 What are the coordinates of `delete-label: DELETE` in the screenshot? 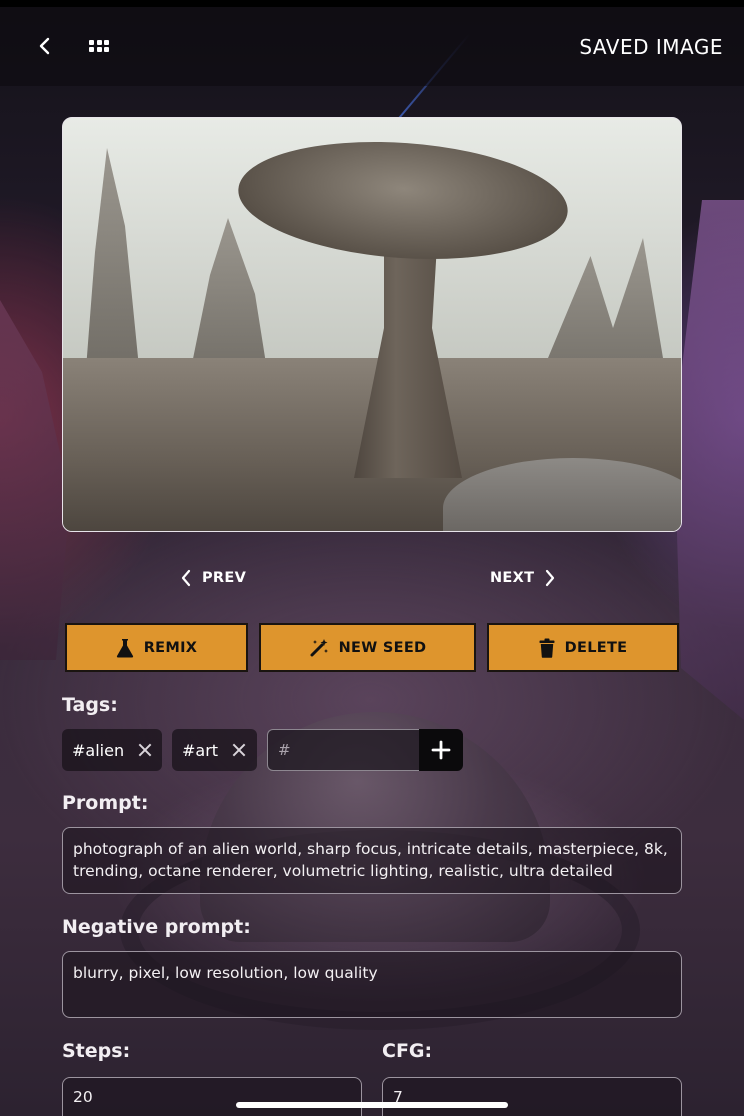 It's located at (596, 647).